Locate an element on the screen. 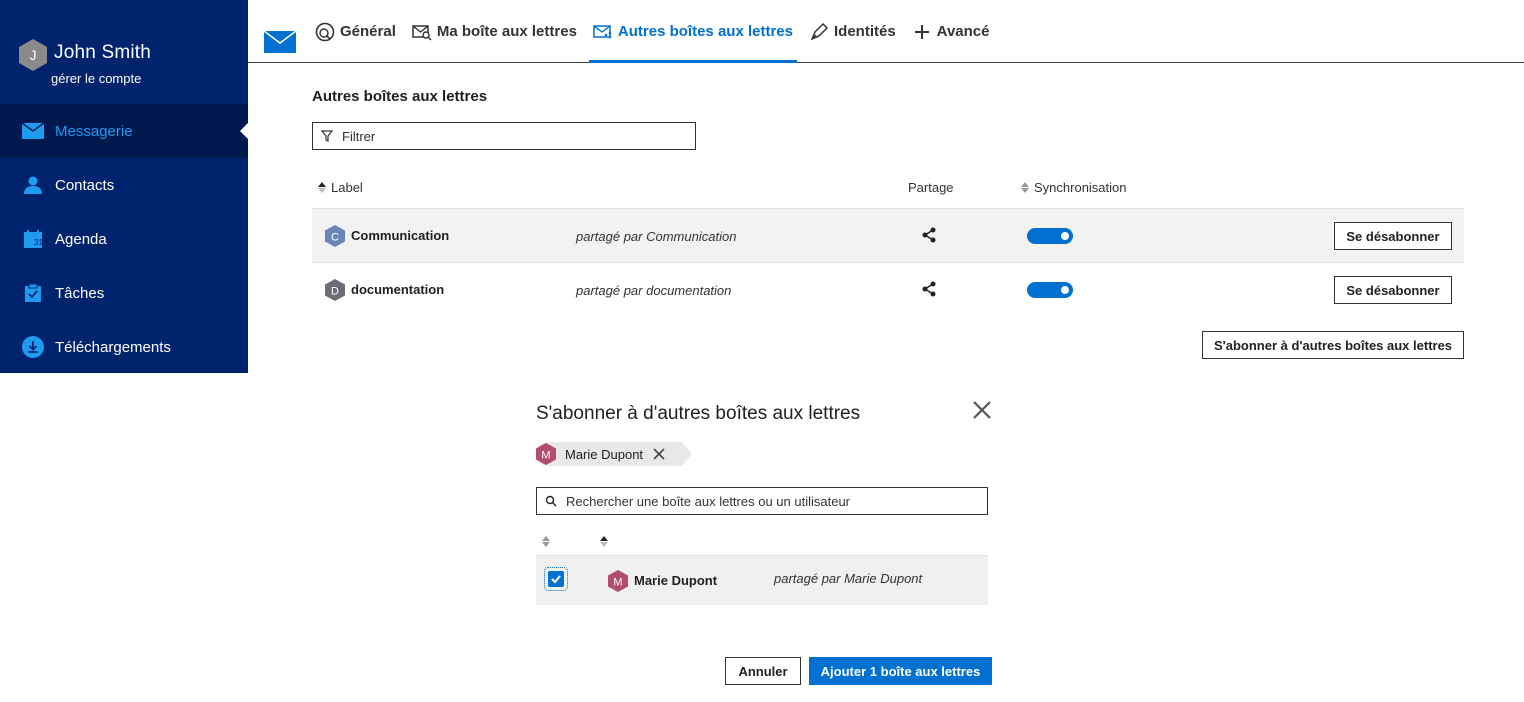 The image size is (1524, 702). sidebar-item-label: Agenda is located at coordinates (81, 239).